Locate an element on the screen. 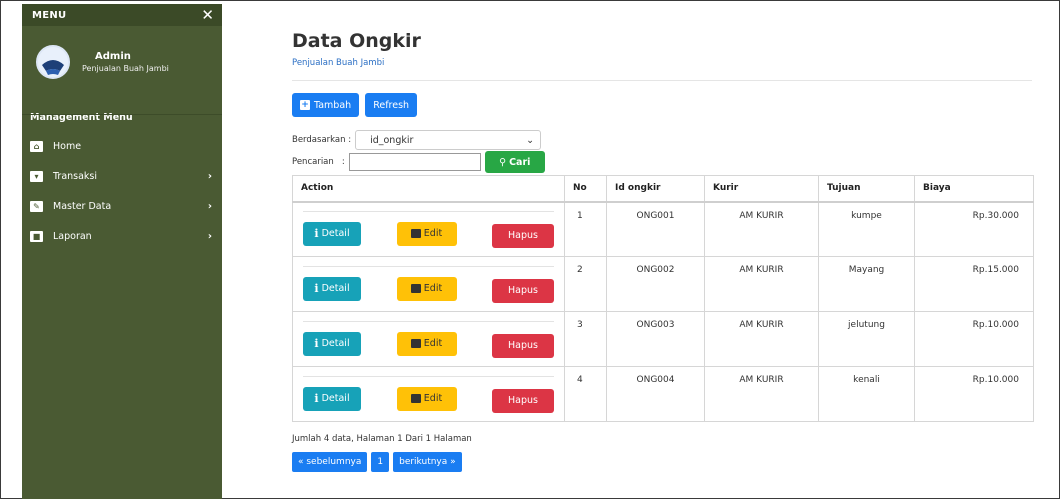 The image size is (1060, 499). sidebar-item-label: Master Data is located at coordinates (82, 206).